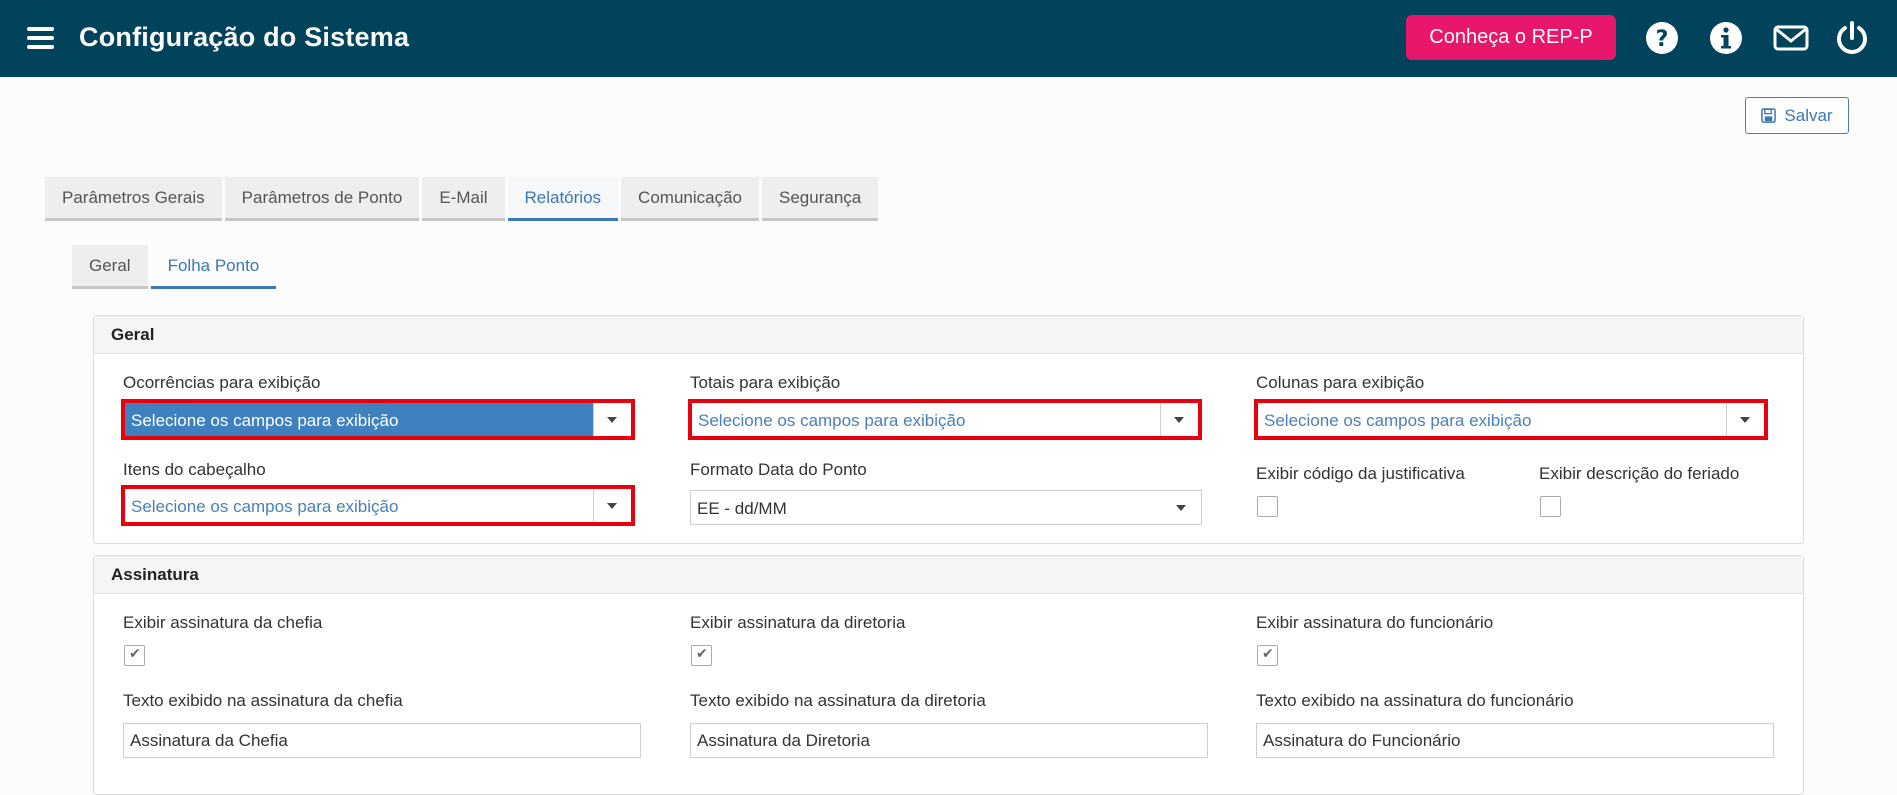 The width and height of the screenshot is (1897, 795). Describe the element at coordinates (1852, 38) in the screenshot. I see `power-icon` at that location.